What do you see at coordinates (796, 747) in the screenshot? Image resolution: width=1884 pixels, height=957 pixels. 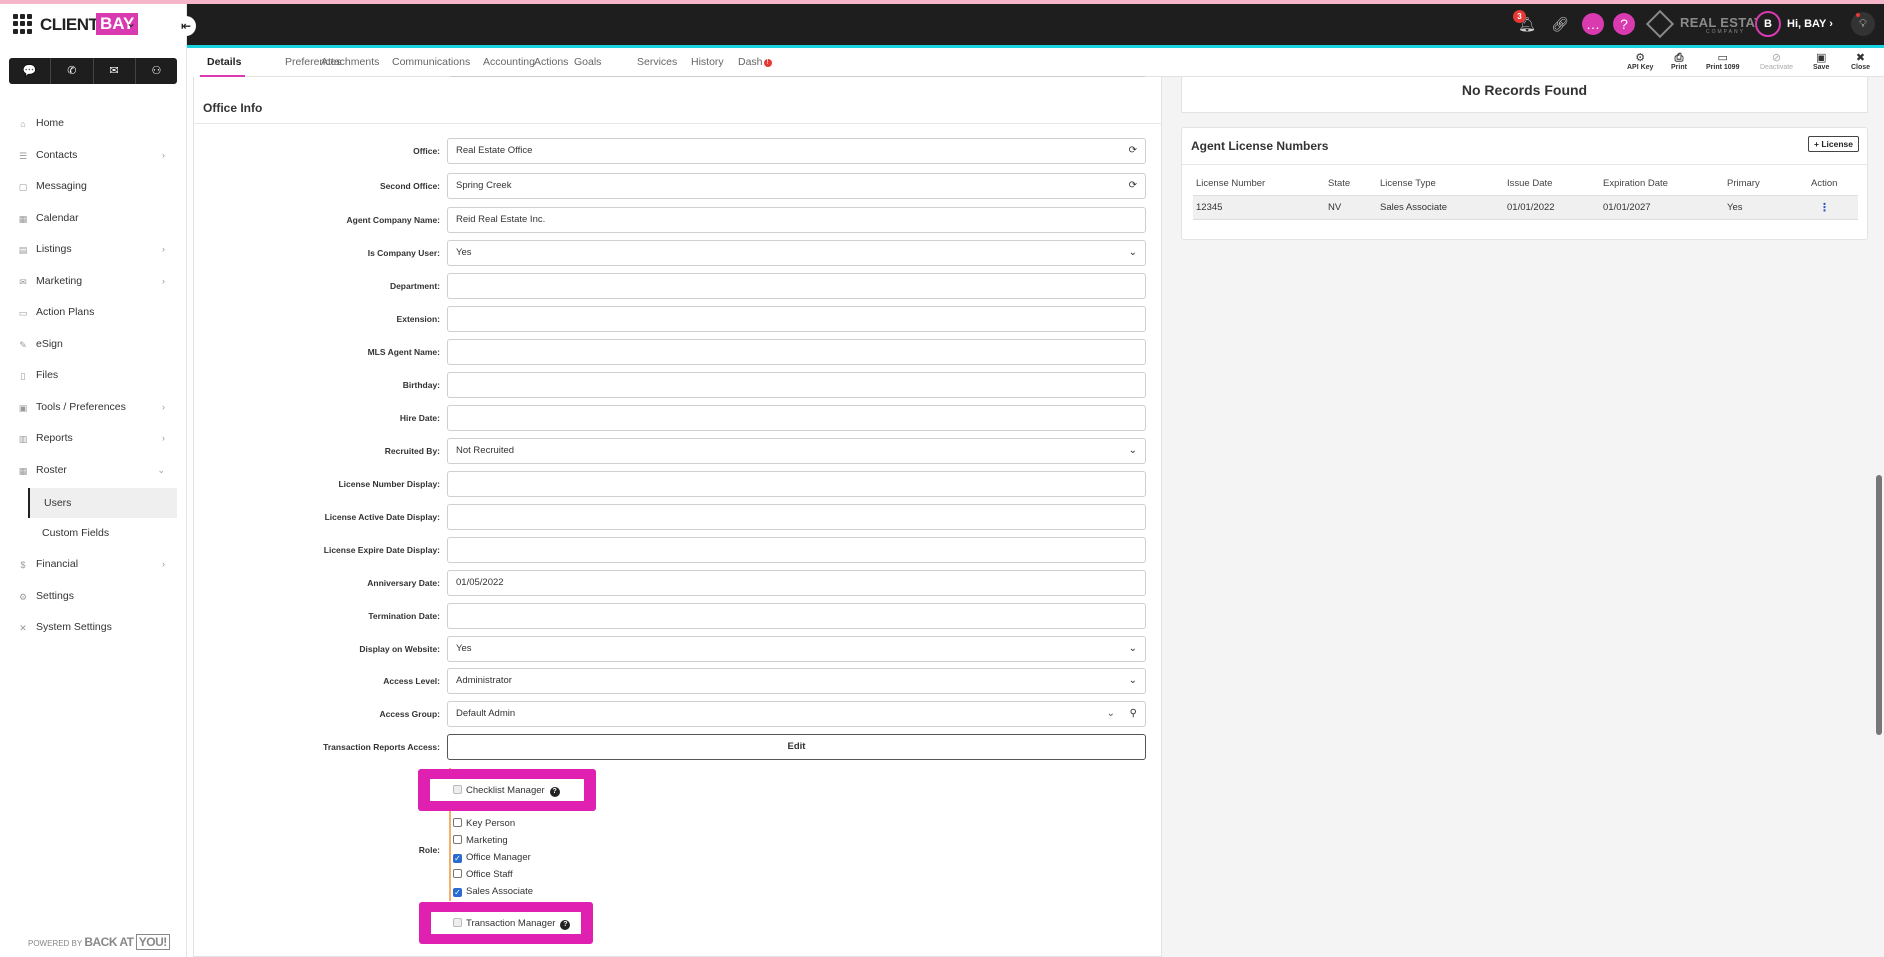 I see `transaction-reports-access-button: Edit` at bounding box center [796, 747].